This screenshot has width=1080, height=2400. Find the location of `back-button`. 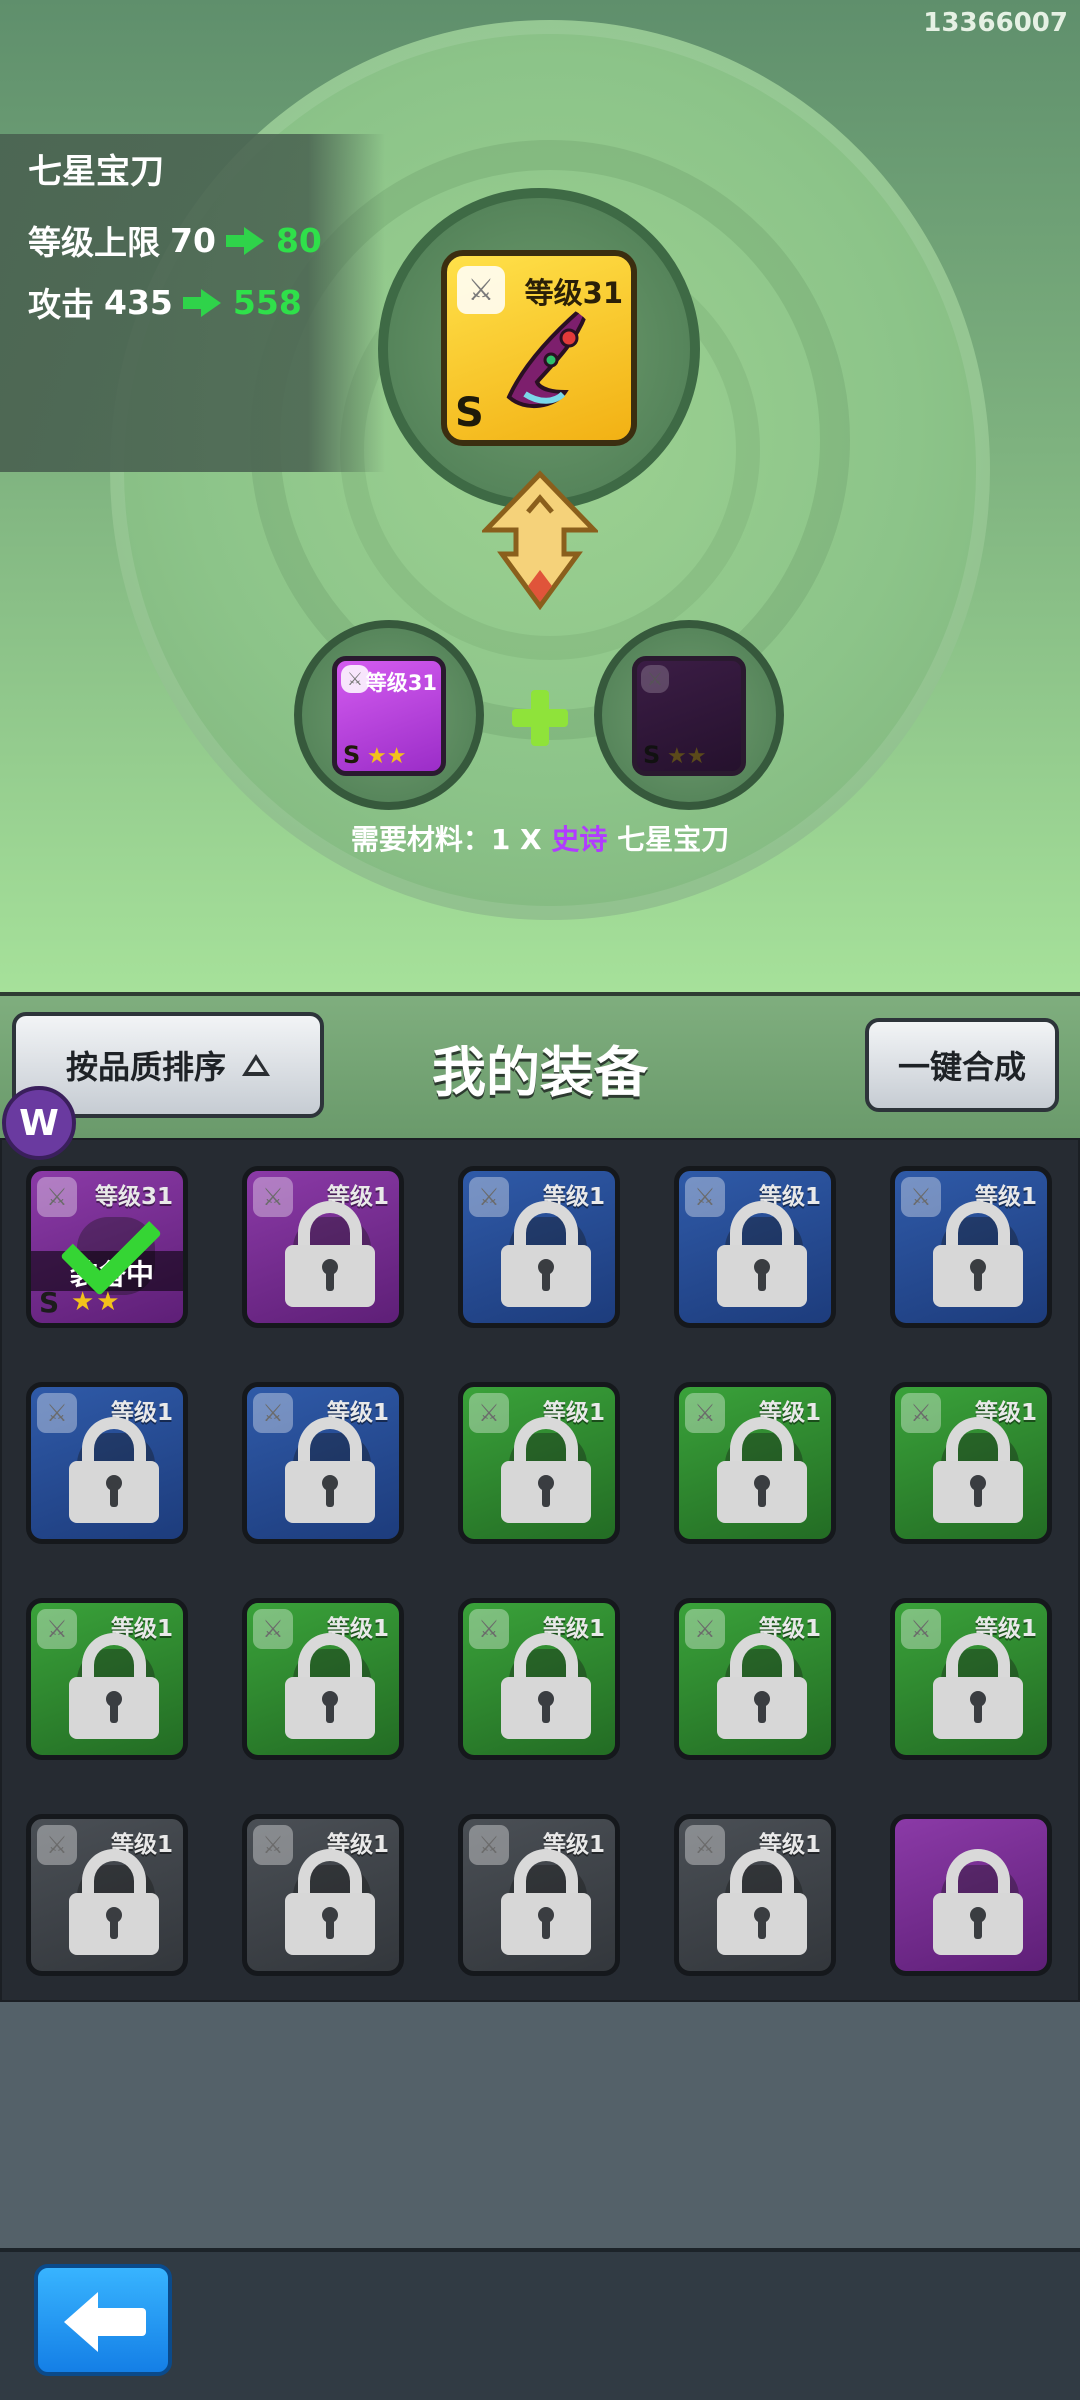

back-button is located at coordinates (103, 2320).